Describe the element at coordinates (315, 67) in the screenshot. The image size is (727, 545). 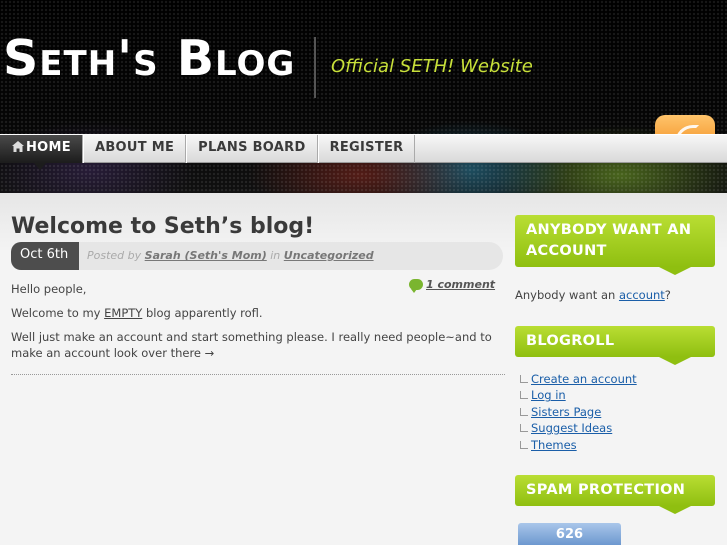
I see `title-divider` at that location.